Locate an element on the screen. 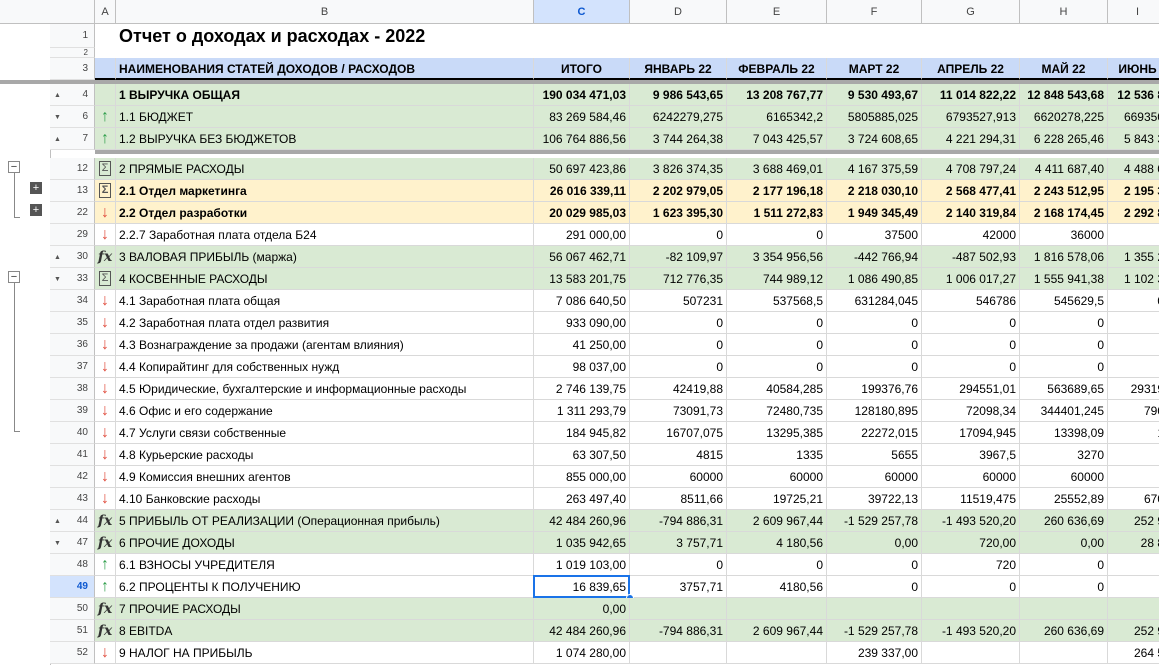  value-cell: 294551,01 is located at coordinates (971, 389).